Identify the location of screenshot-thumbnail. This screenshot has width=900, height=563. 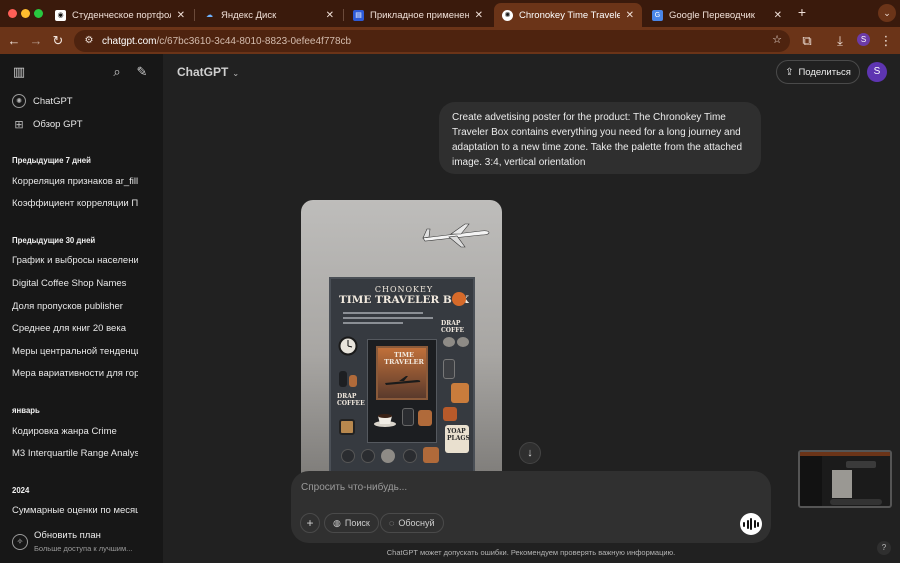
(845, 479).